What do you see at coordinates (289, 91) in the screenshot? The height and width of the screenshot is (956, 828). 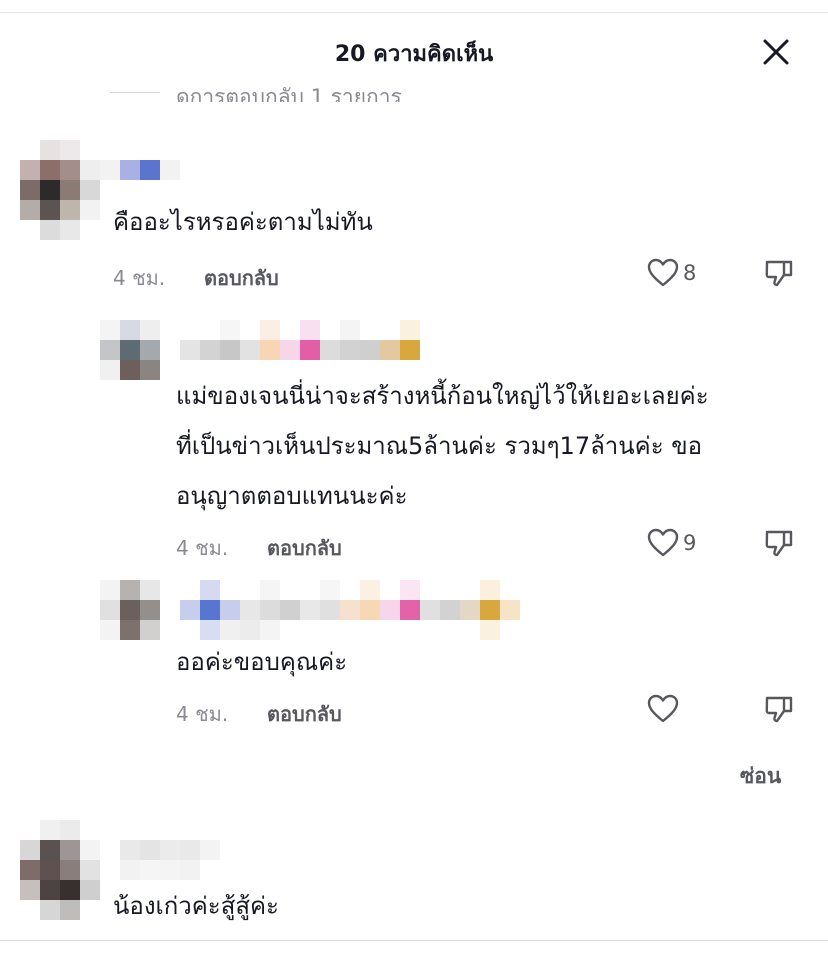 I see `view-replies-link: ดูการตอบกลับ 1 รายการ` at bounding box center [289, 91].